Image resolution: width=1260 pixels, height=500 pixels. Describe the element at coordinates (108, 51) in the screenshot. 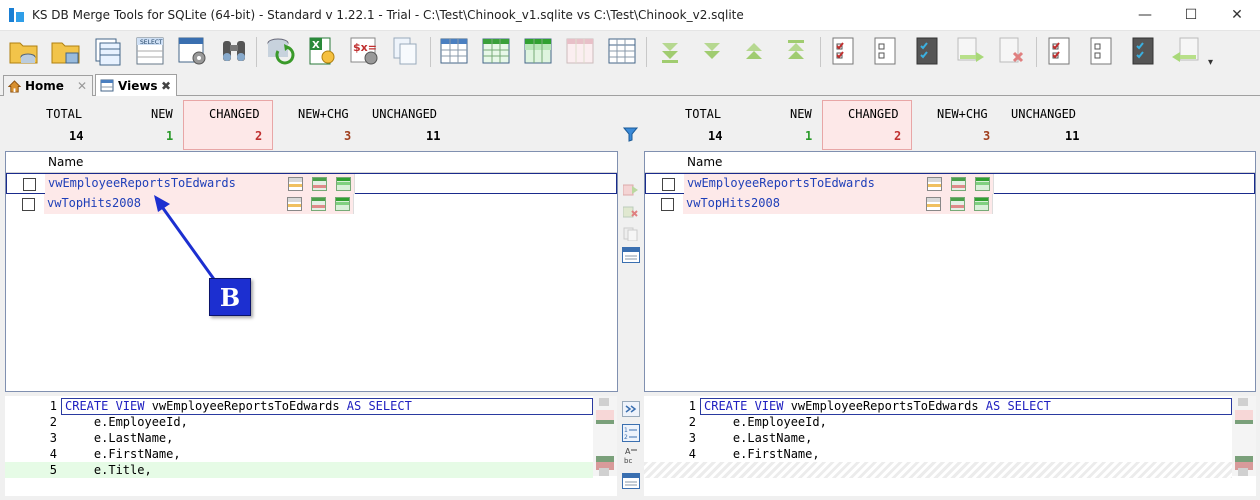

I see `tables-icon` at that location.